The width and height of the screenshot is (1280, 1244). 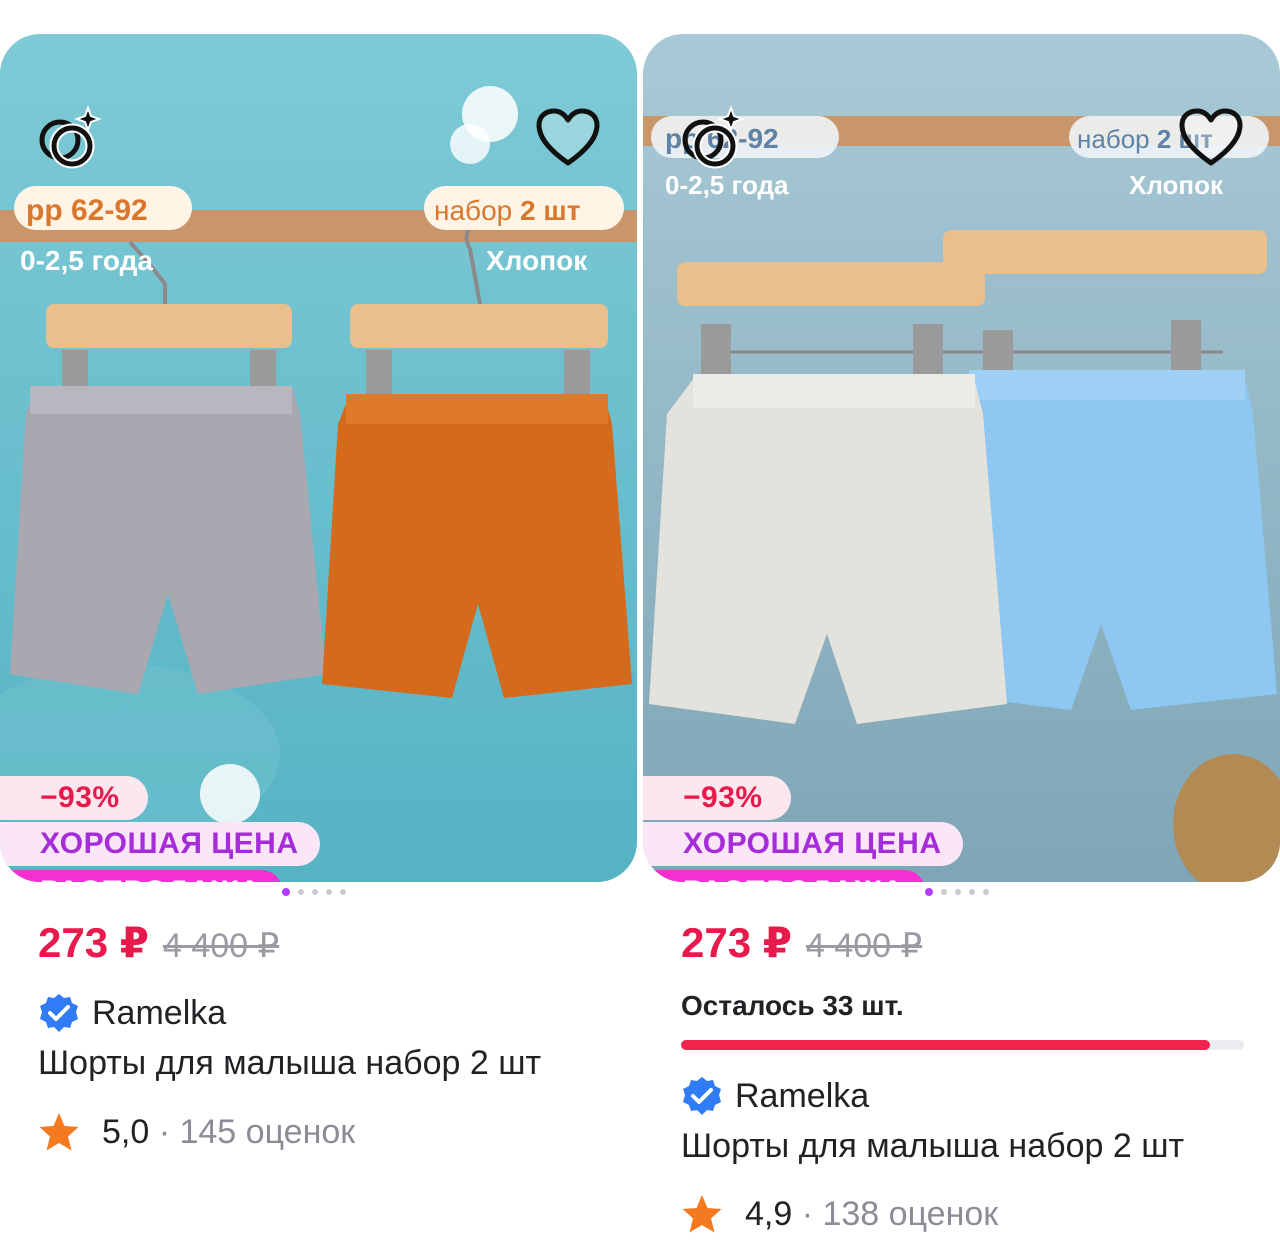 What do you see at coordinates (946, 1045) in the screenshot?
I see `stock-progress-fill` at bounding box center [946, 1045].